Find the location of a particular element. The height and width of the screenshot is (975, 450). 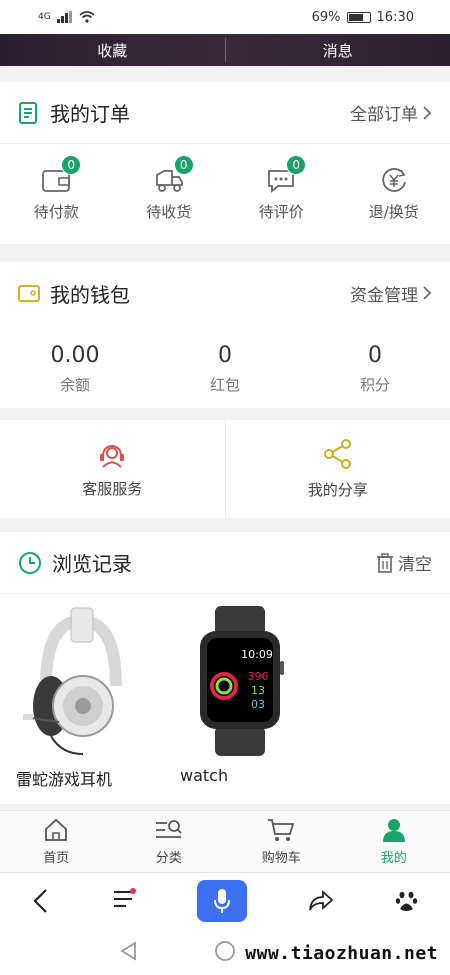

points-value: 0 is located at coordinates (375, 355).